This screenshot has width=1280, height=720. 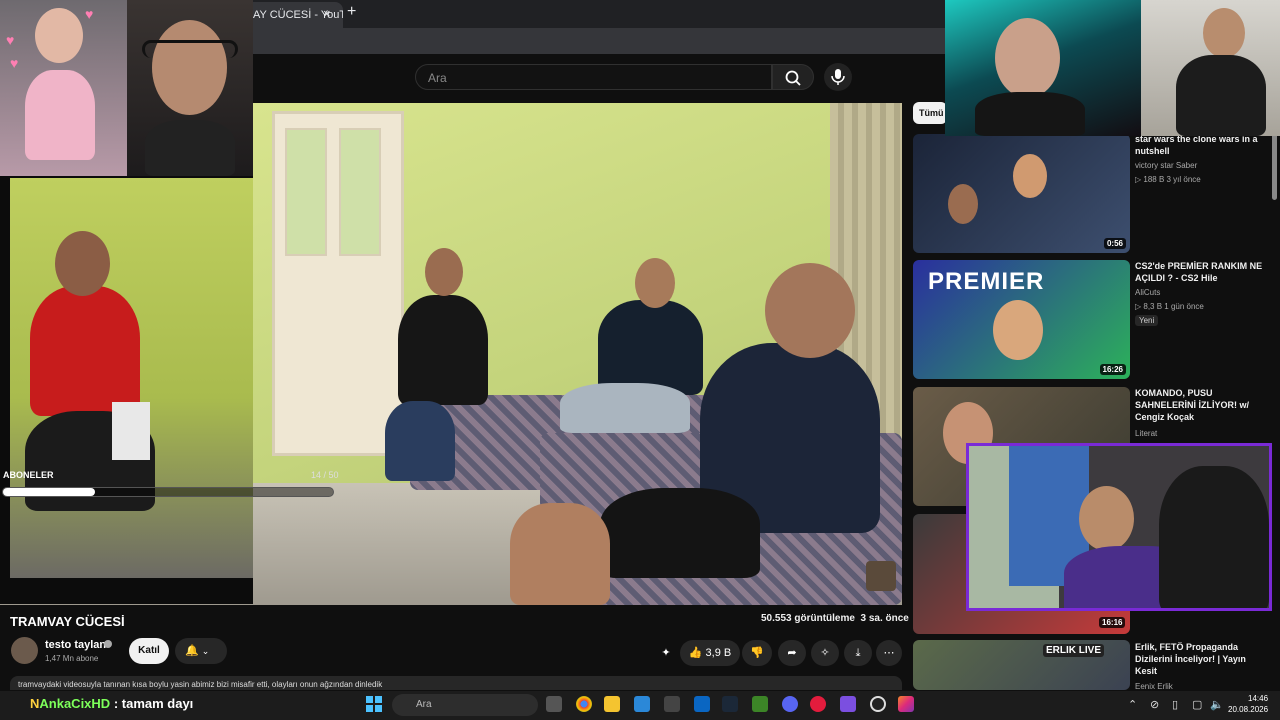 I want to click on microphone-icon, so click(x=838, y=77).